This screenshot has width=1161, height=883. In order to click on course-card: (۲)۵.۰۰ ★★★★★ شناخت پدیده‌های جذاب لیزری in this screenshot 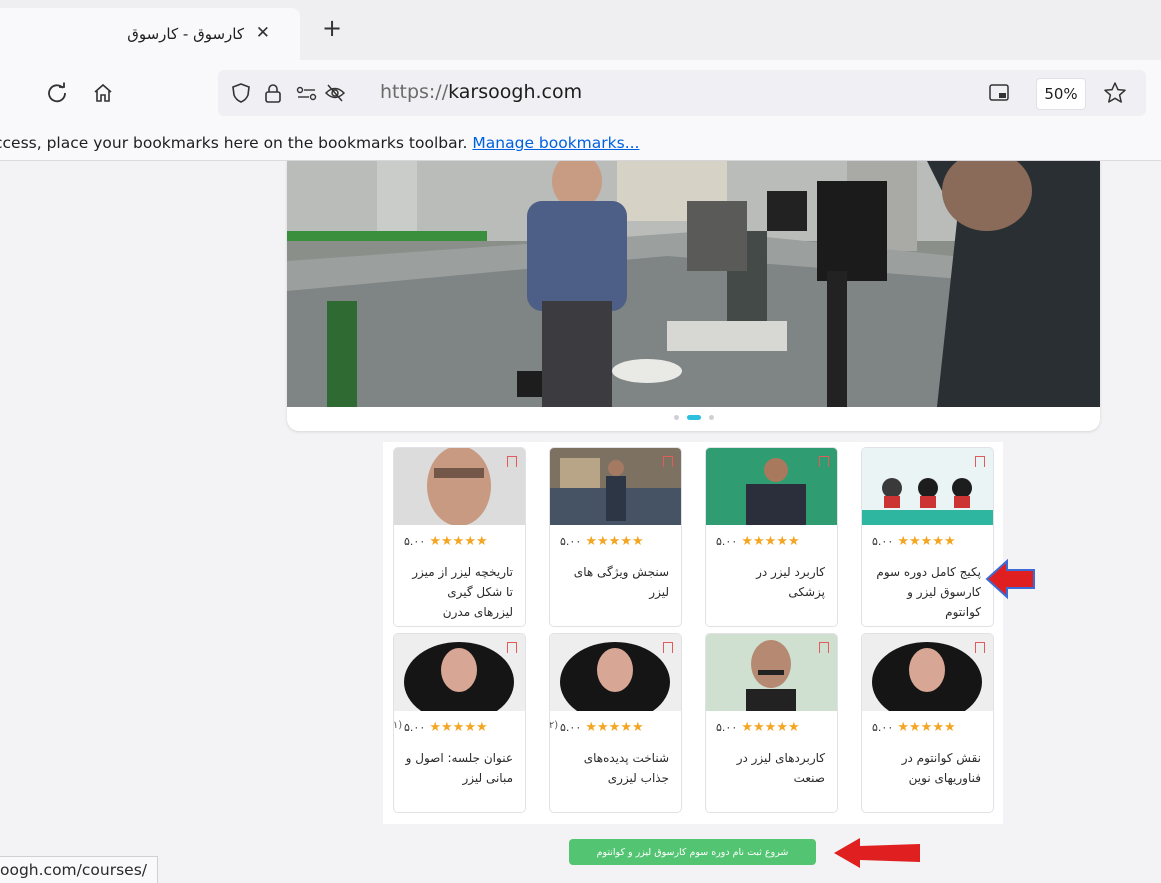, I will do `click(615, 723)`.